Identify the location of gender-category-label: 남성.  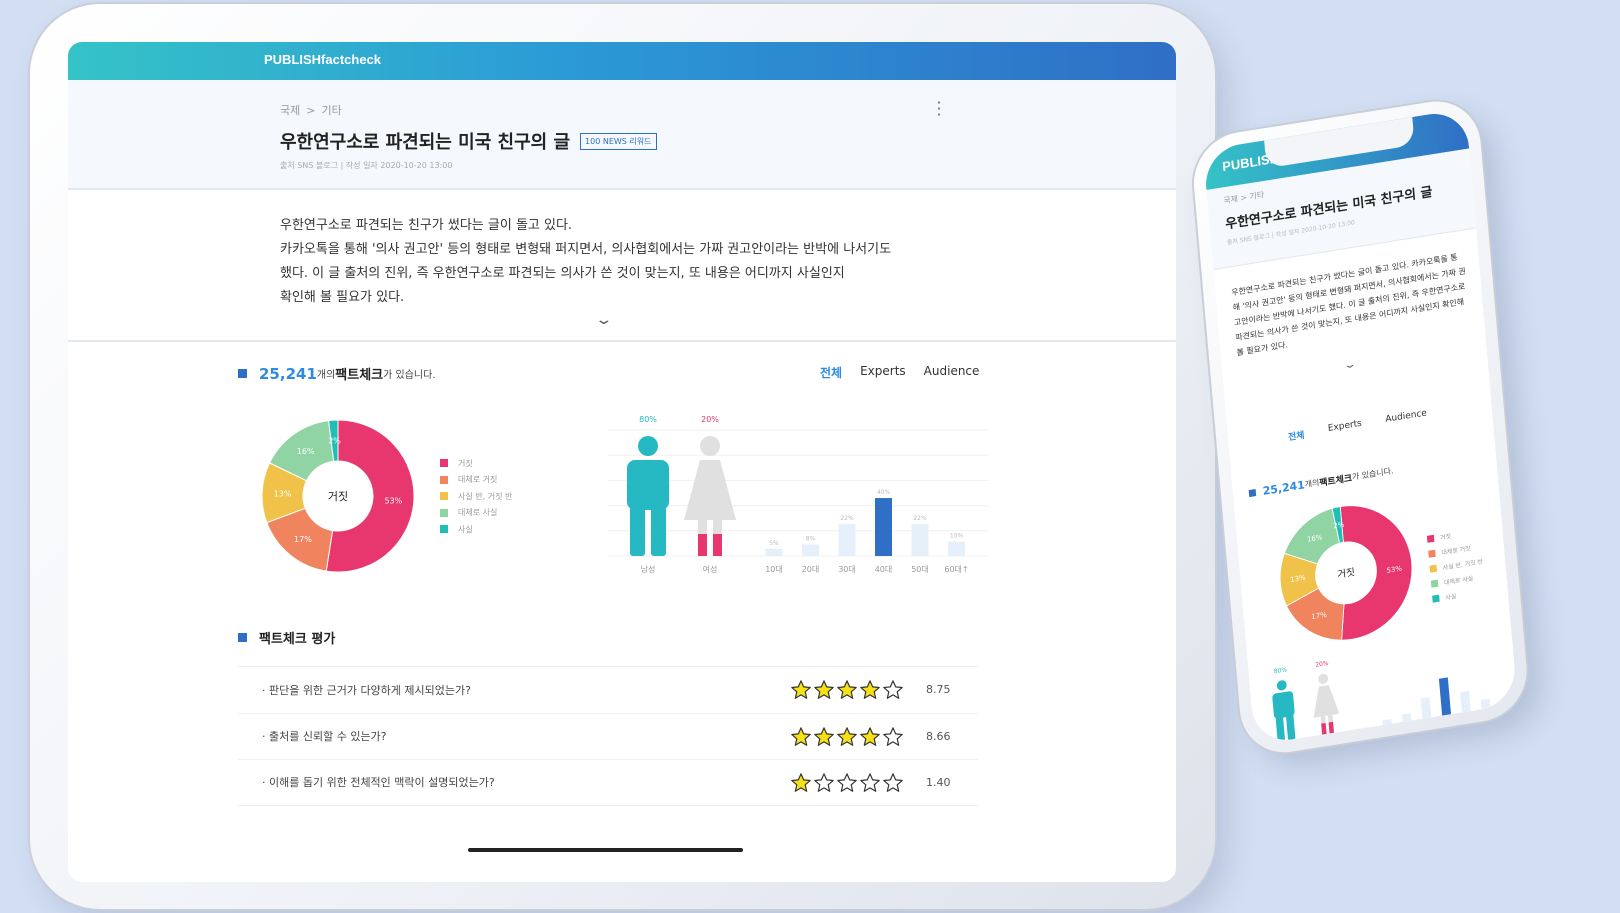
(648, 569).